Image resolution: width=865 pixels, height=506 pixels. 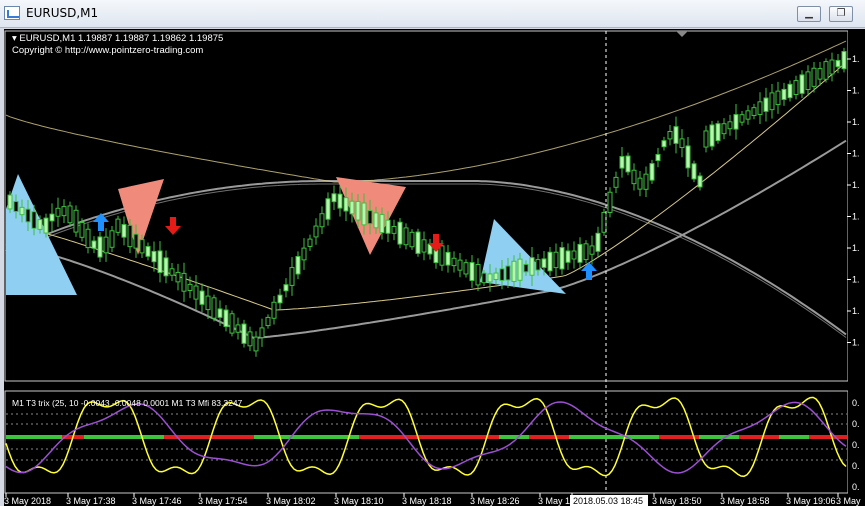 What do you see at coordinates (291, 501) in the screenshot?
I see `time-axis-label: 3 May 18:02` at bounding box center [291, 501].